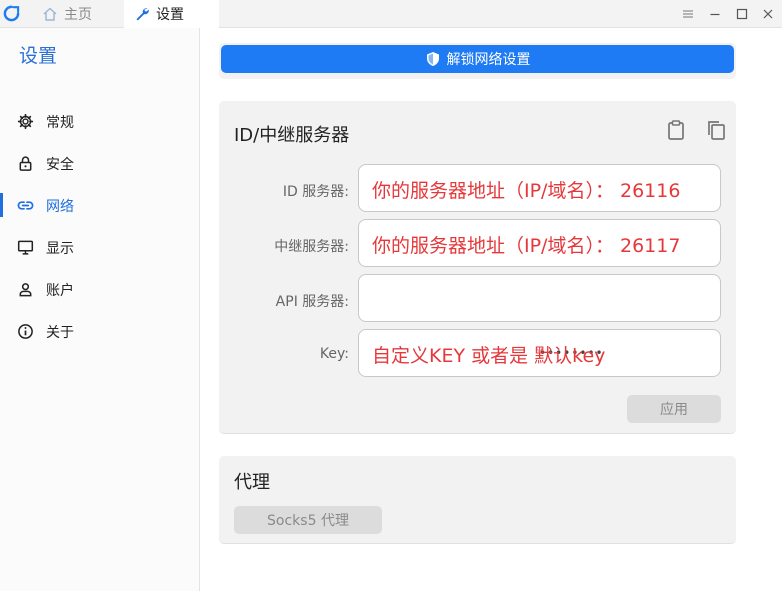 The image size is (782, 591). I want to click on tab-home: 主页, so click(79, 14).